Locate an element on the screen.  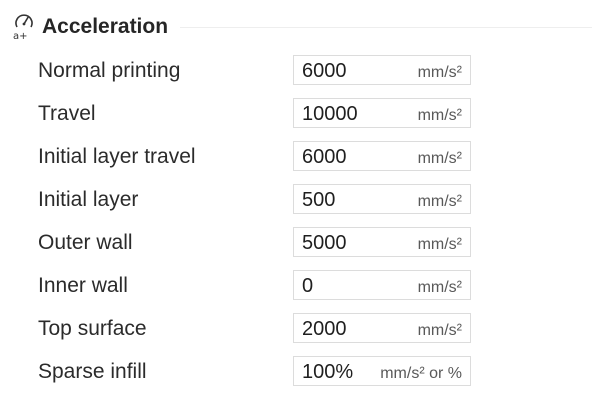
normal-printing-accel-input: 6000 mm/s² is located at coordinates (382, 70).